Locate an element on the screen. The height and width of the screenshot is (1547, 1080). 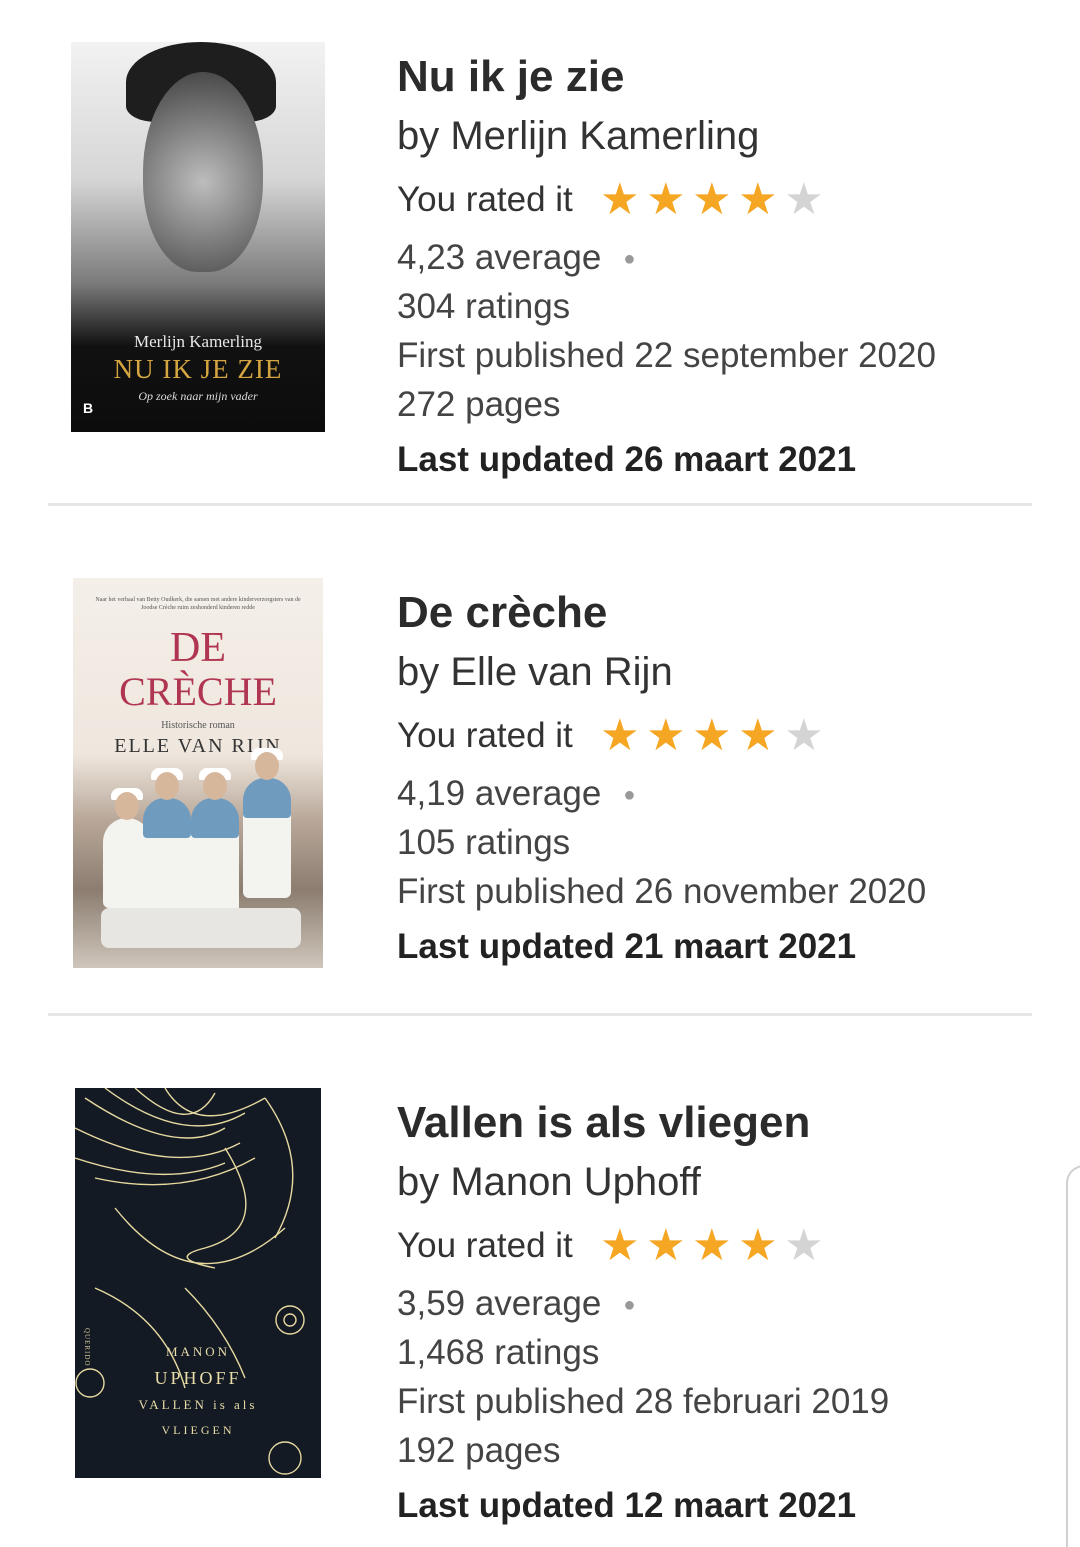
last-updated: Last updated 12 maart 2021 is located at coordinates (627, 1505).